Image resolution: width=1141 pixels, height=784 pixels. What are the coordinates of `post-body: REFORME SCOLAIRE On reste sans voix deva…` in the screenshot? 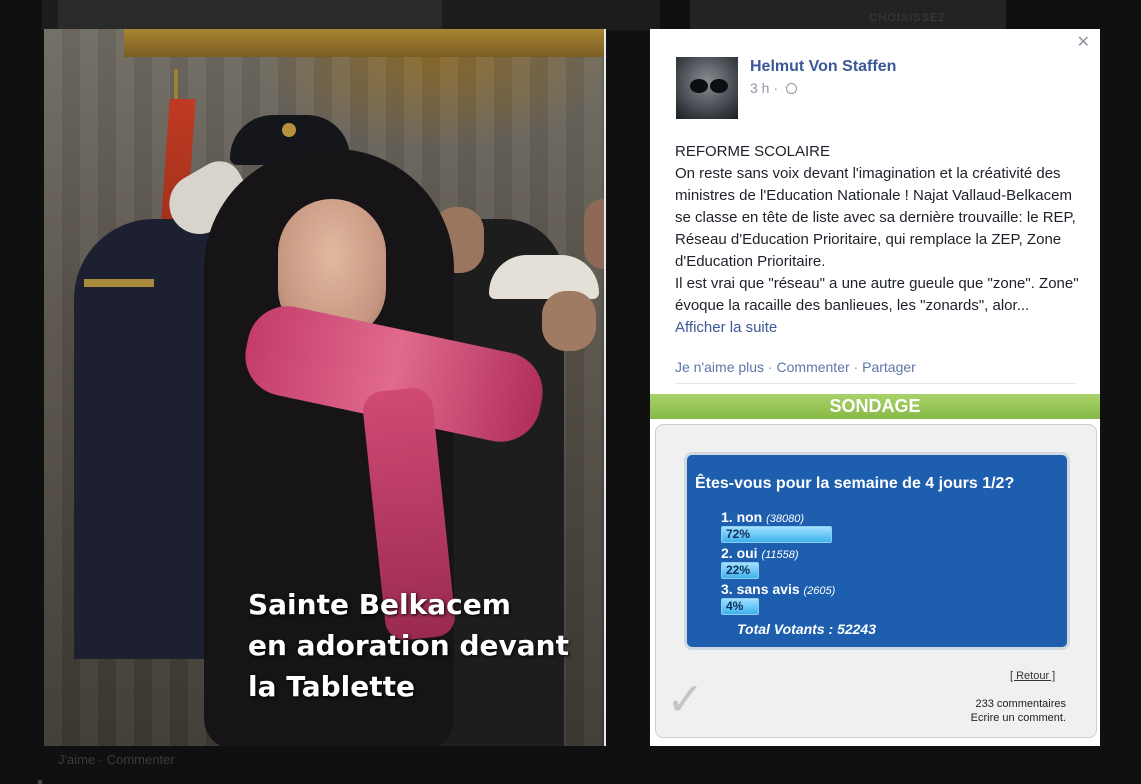 It's located at (877, 240).